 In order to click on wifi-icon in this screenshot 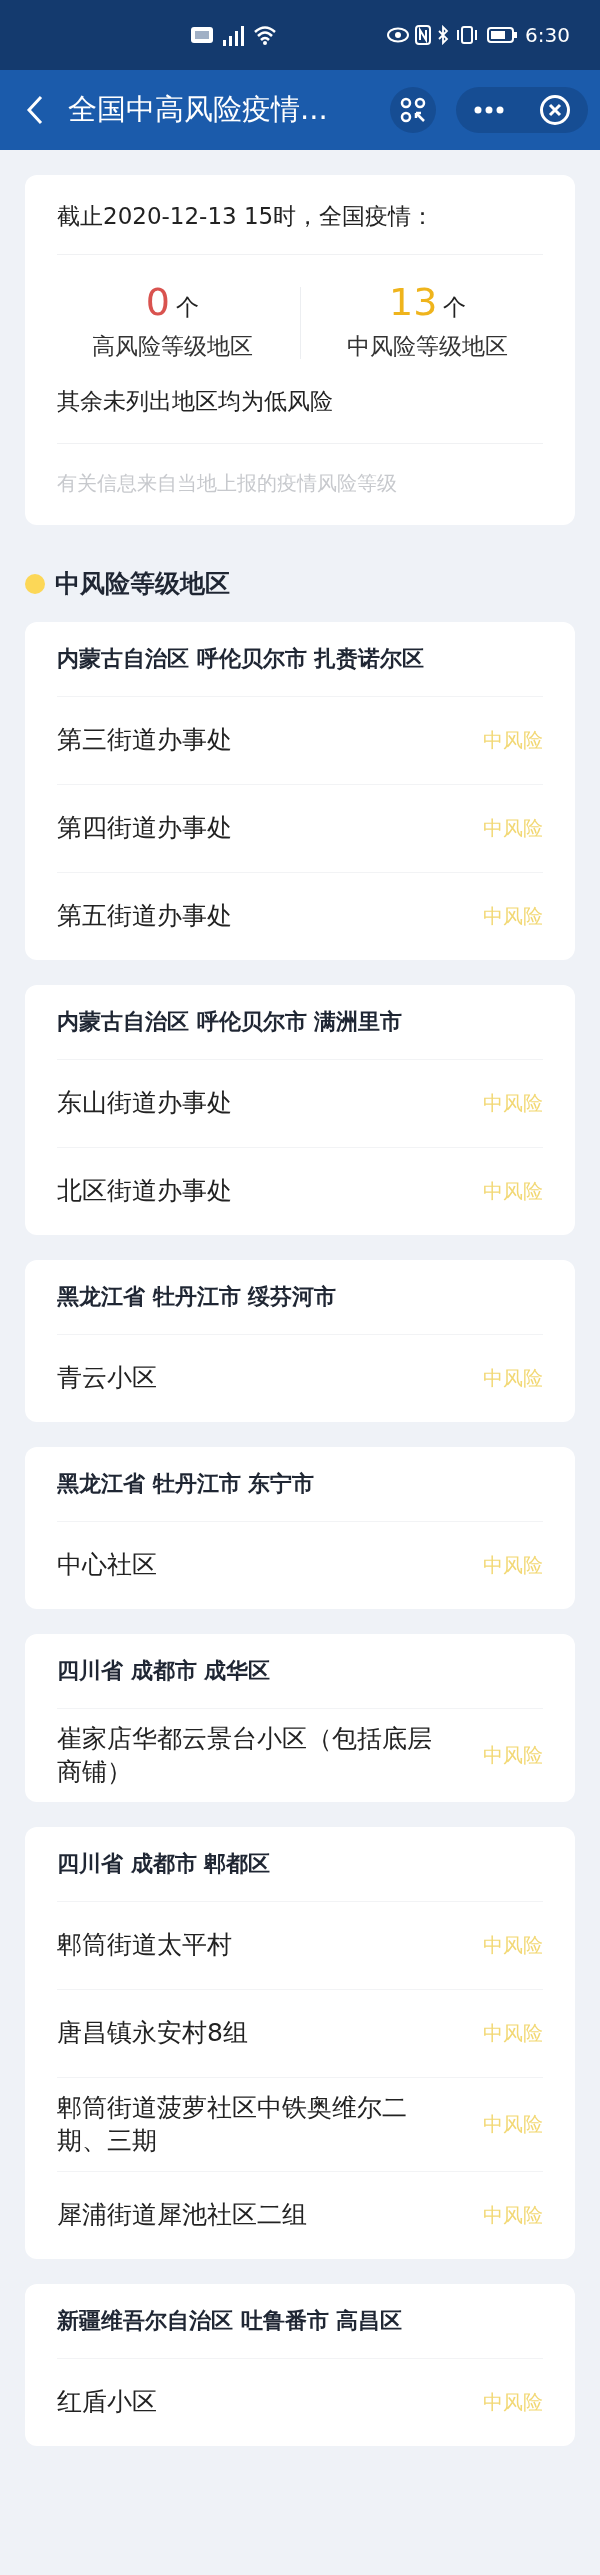, I will do `click(265, 35)`.